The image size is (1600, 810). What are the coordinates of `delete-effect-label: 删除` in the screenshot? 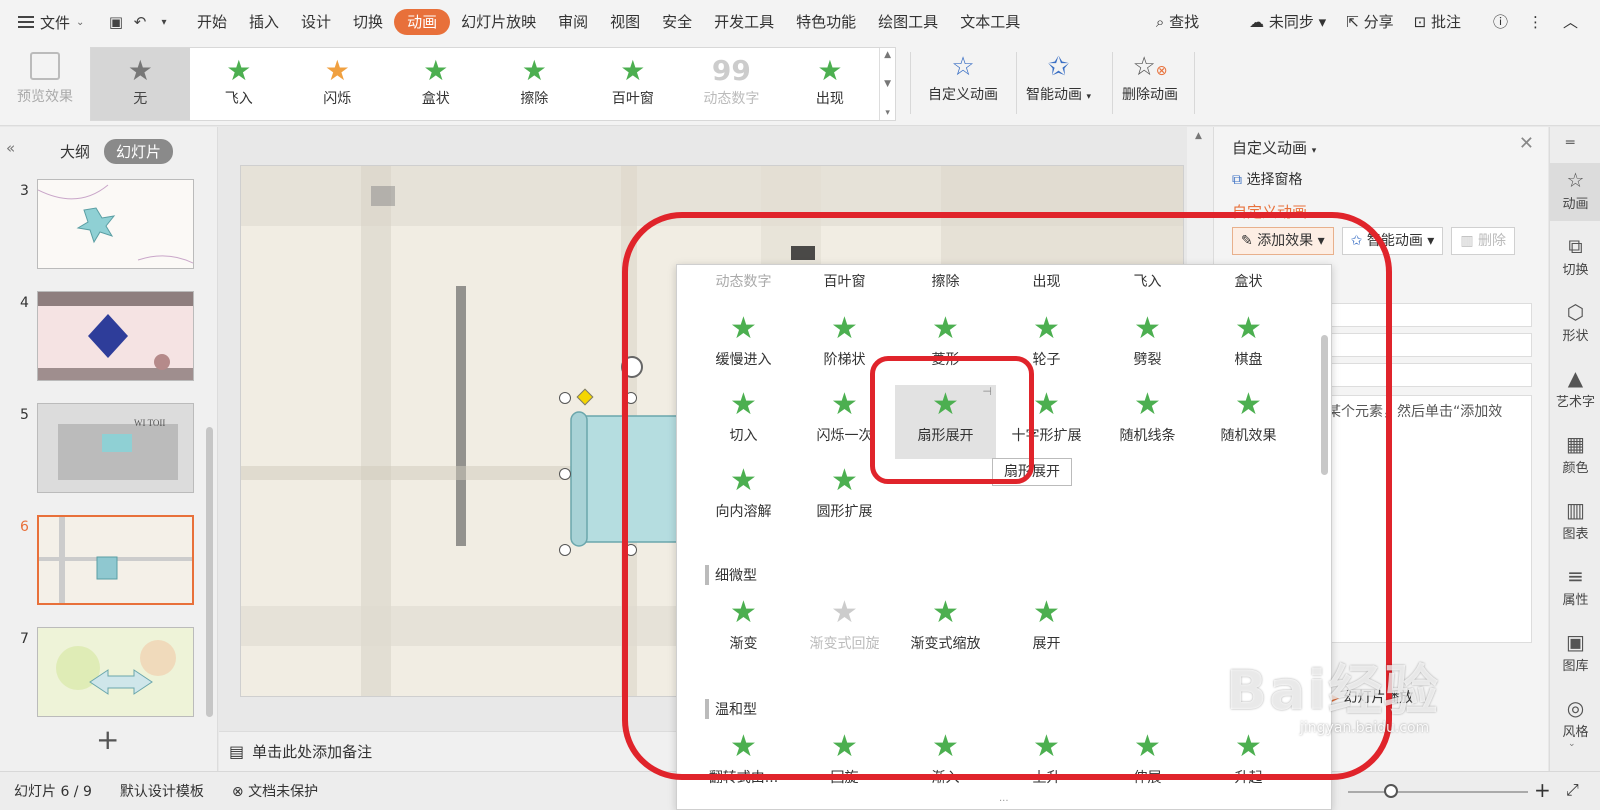 It's located at (1492, 241).